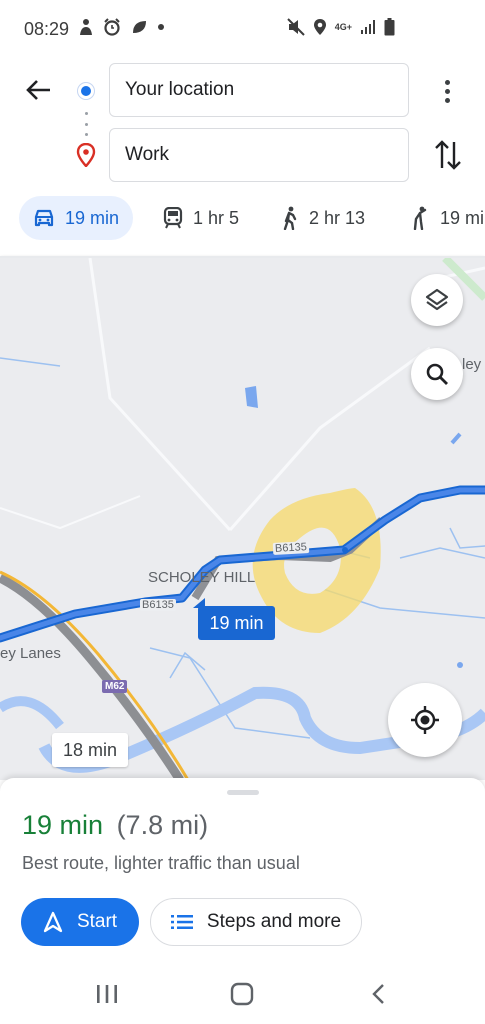 Image resolution: width=485 pixels, height=1024 pixels. What do you see at coordinates (86, 124) in the screenshot?
I see `route-connector` at bounding box center [86, 124].